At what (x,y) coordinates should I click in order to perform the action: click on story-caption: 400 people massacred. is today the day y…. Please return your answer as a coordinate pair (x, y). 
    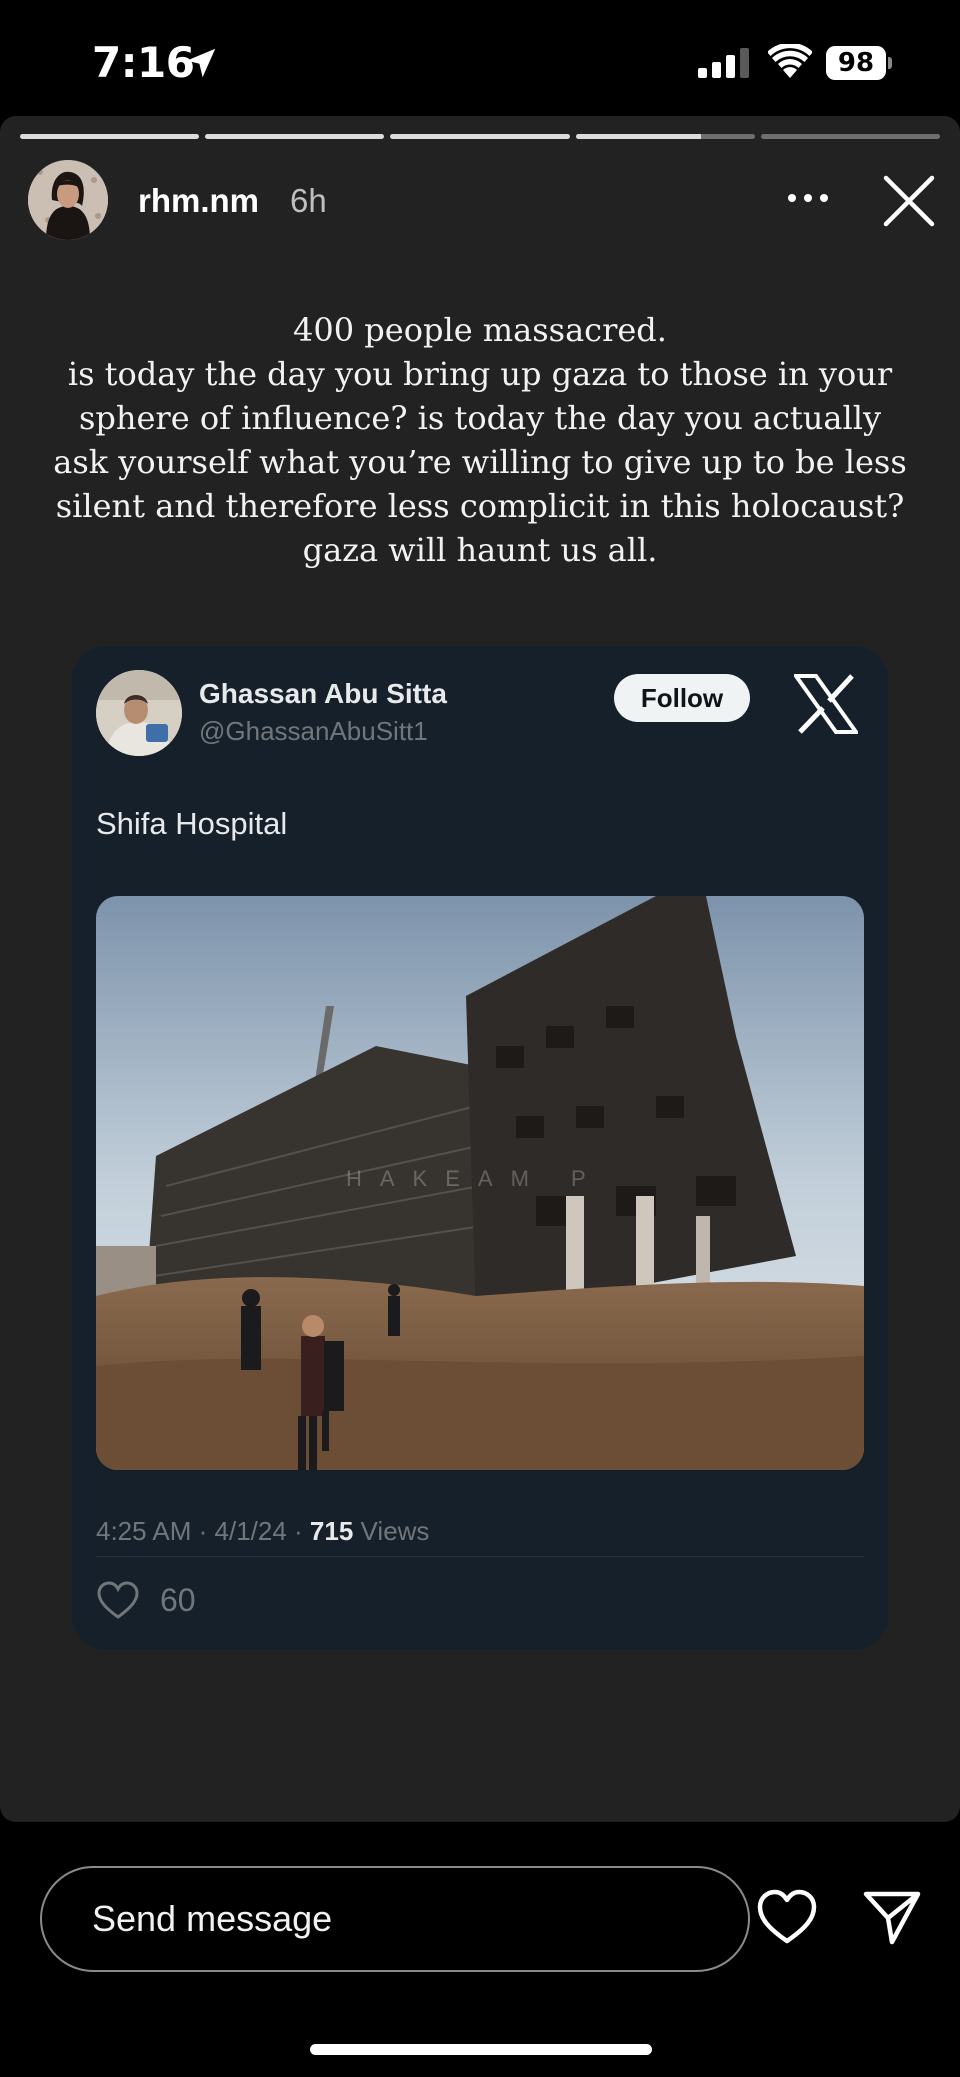
    Looking at the image, I should click on (480, 440).